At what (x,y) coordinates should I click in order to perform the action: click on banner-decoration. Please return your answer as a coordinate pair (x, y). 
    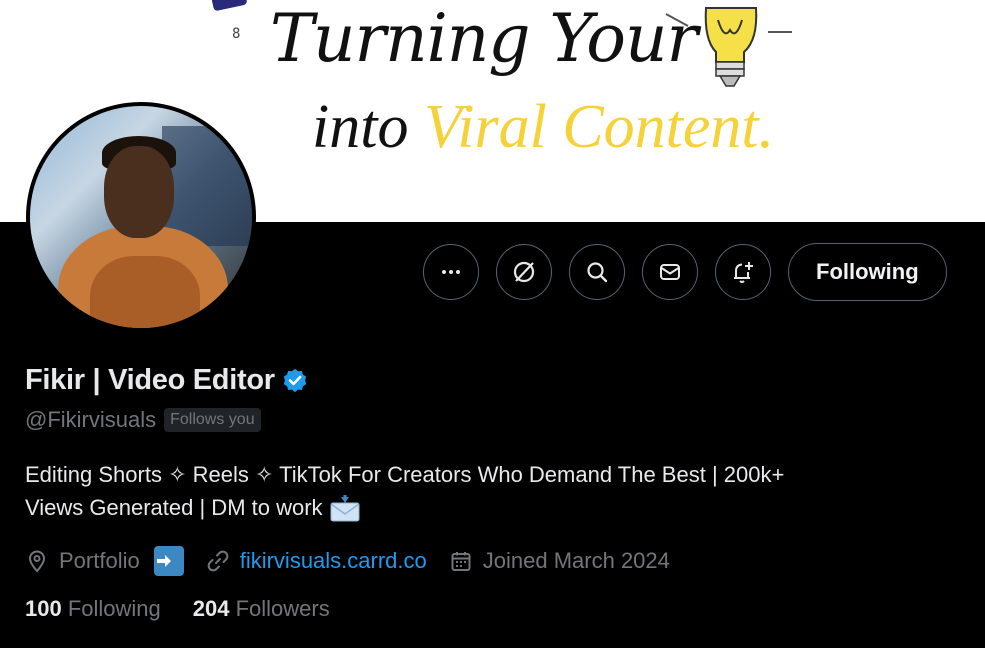
    Looking at the image, I should click on (229, 6).